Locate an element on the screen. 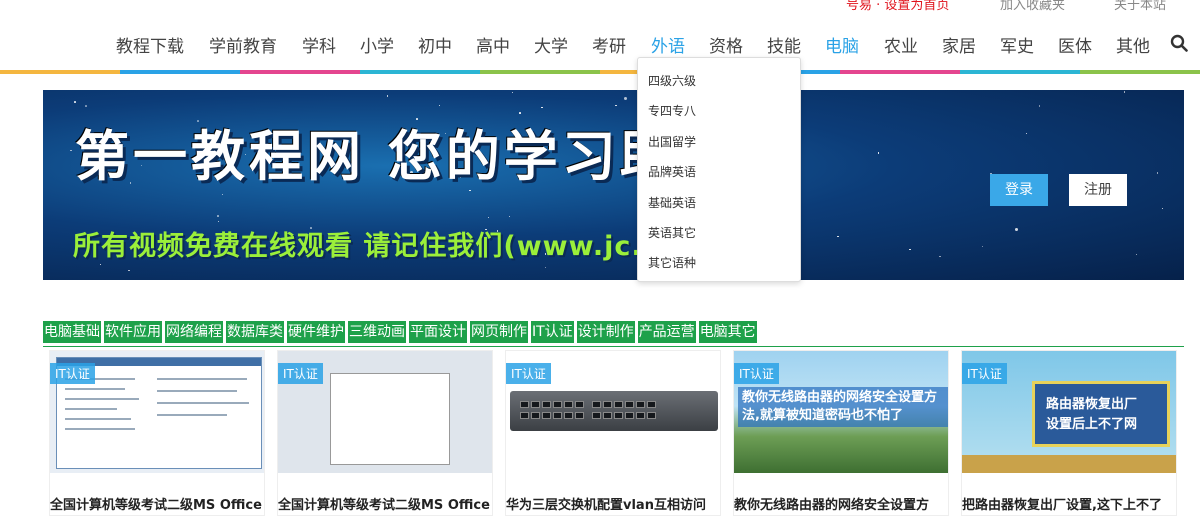  category-tab: 电脑其它 is located at coordinates (727, 332).